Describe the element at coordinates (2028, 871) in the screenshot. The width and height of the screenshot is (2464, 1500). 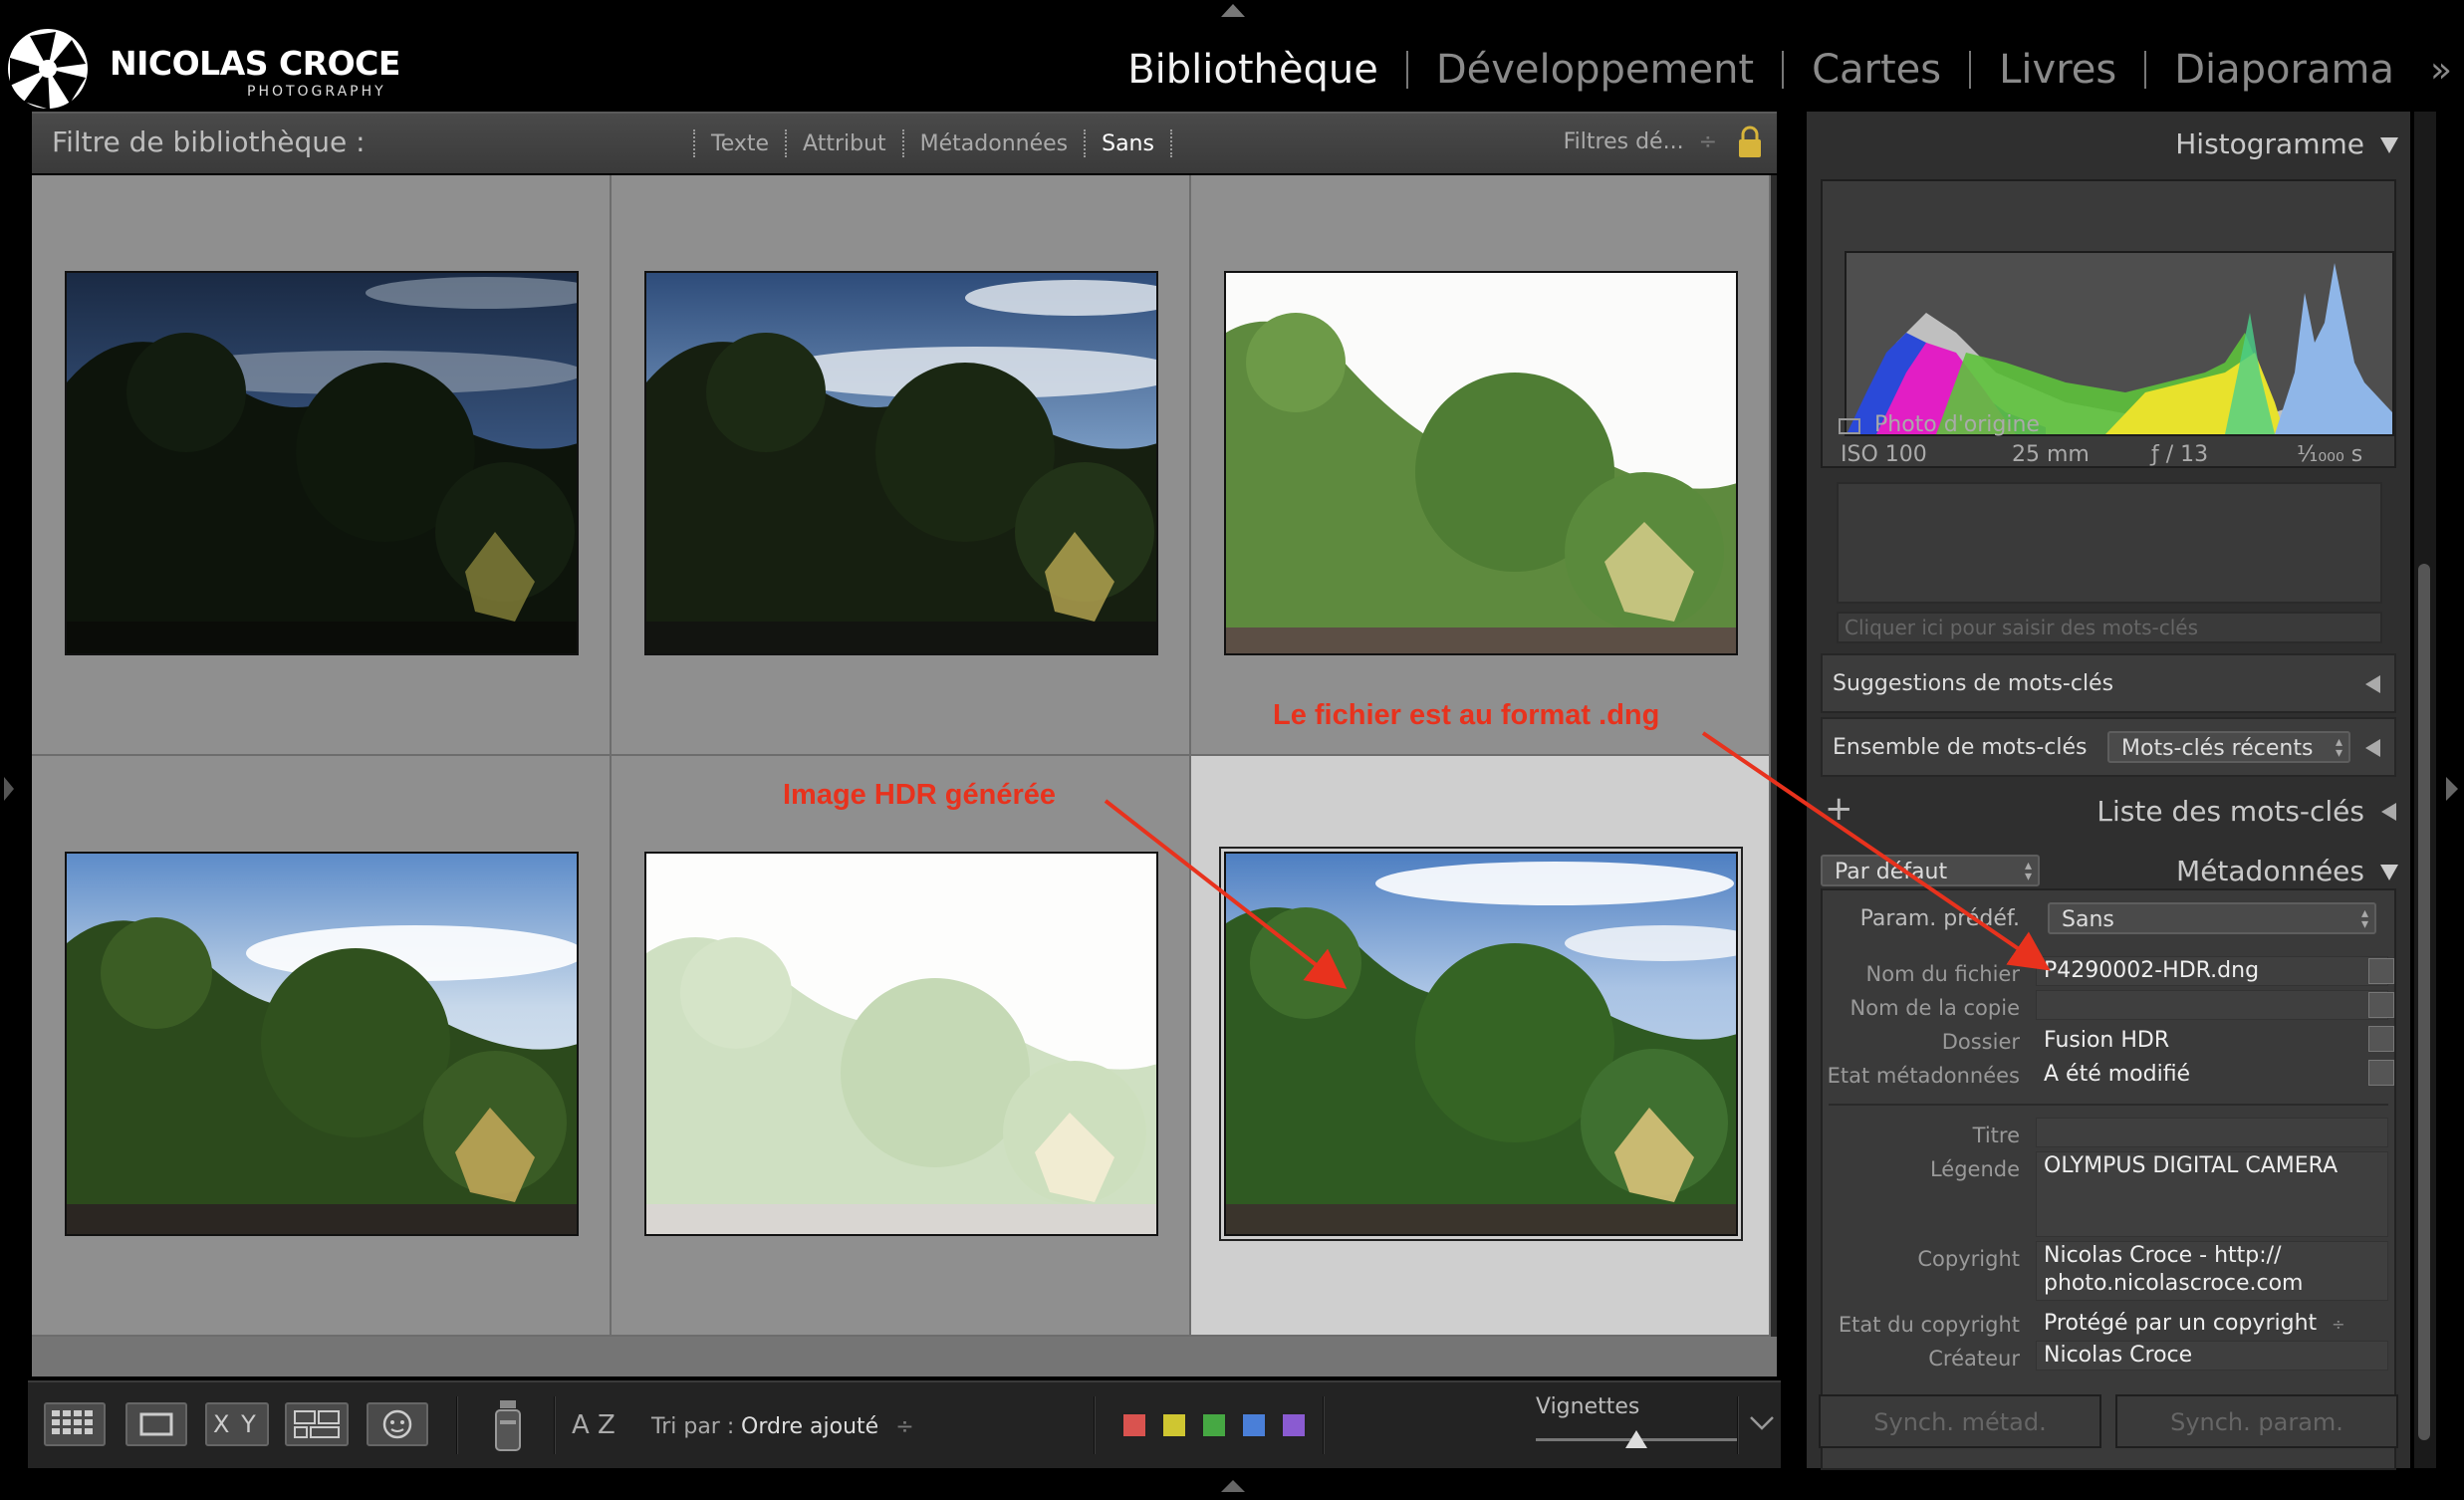
I see `select-arrows-icon: ▴ ▾` at that location.